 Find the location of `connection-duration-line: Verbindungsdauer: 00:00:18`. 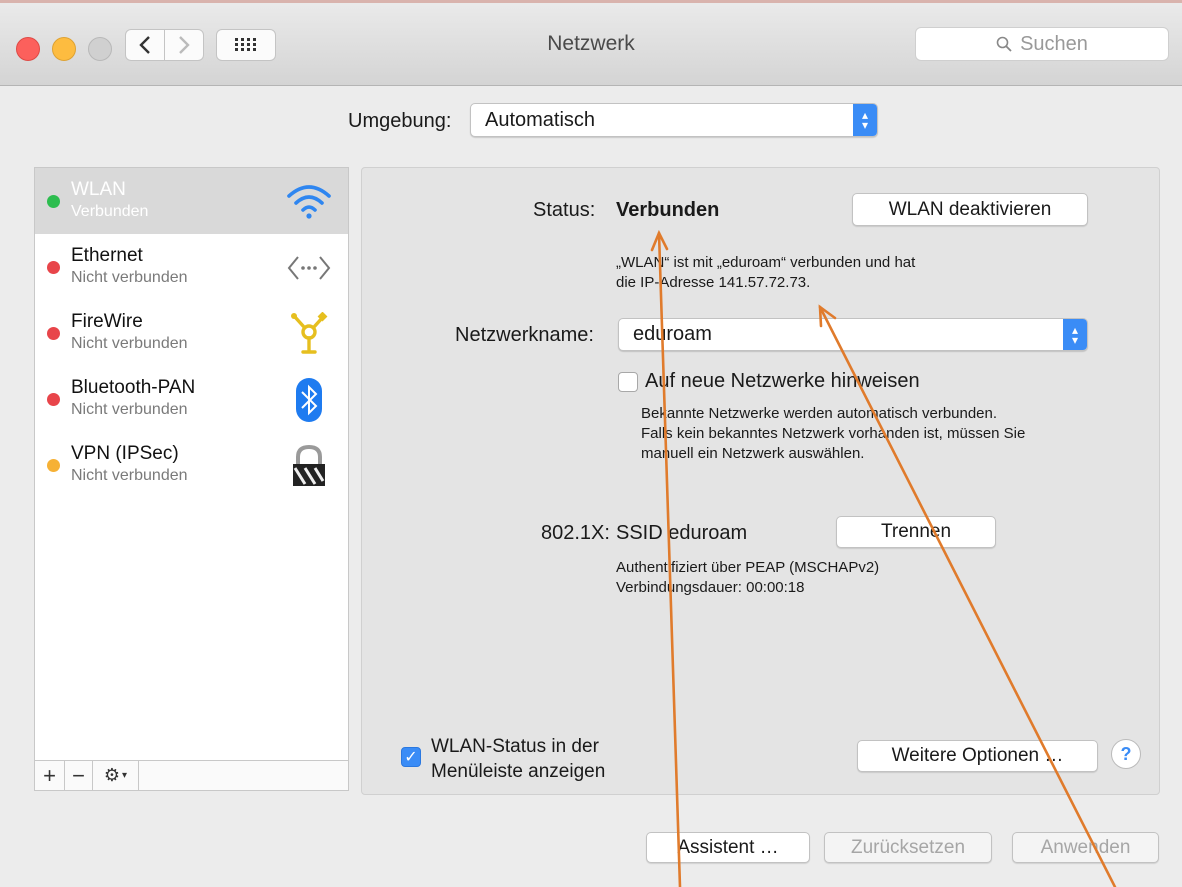

connection-duration-line: Verbindungsdauer: 00:00:18 is located at coordinates (710, 587).